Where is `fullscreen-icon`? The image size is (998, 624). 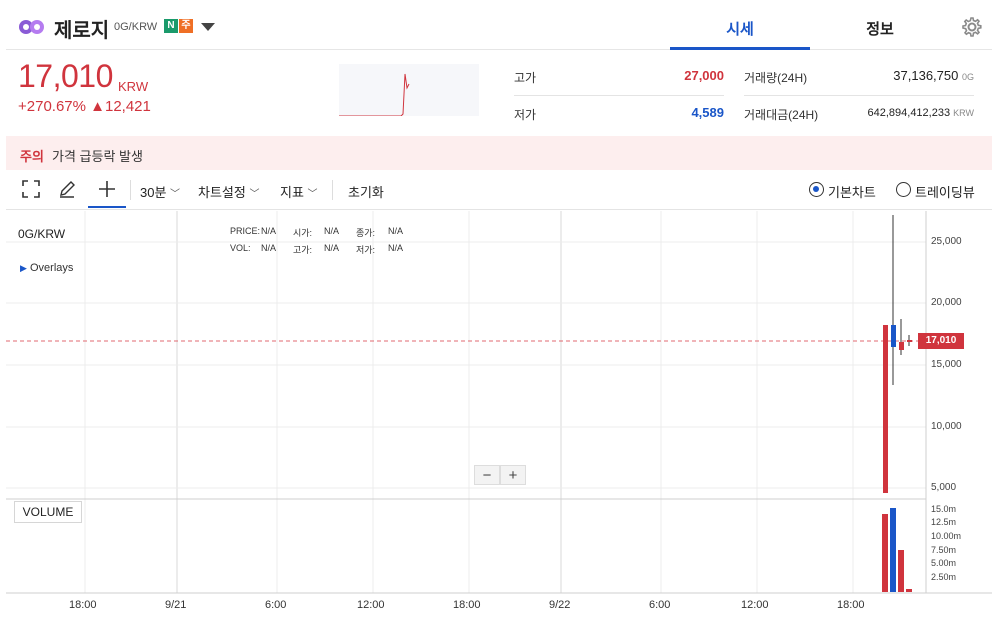 fullscreen-icon is located at coordinates (31, 189).